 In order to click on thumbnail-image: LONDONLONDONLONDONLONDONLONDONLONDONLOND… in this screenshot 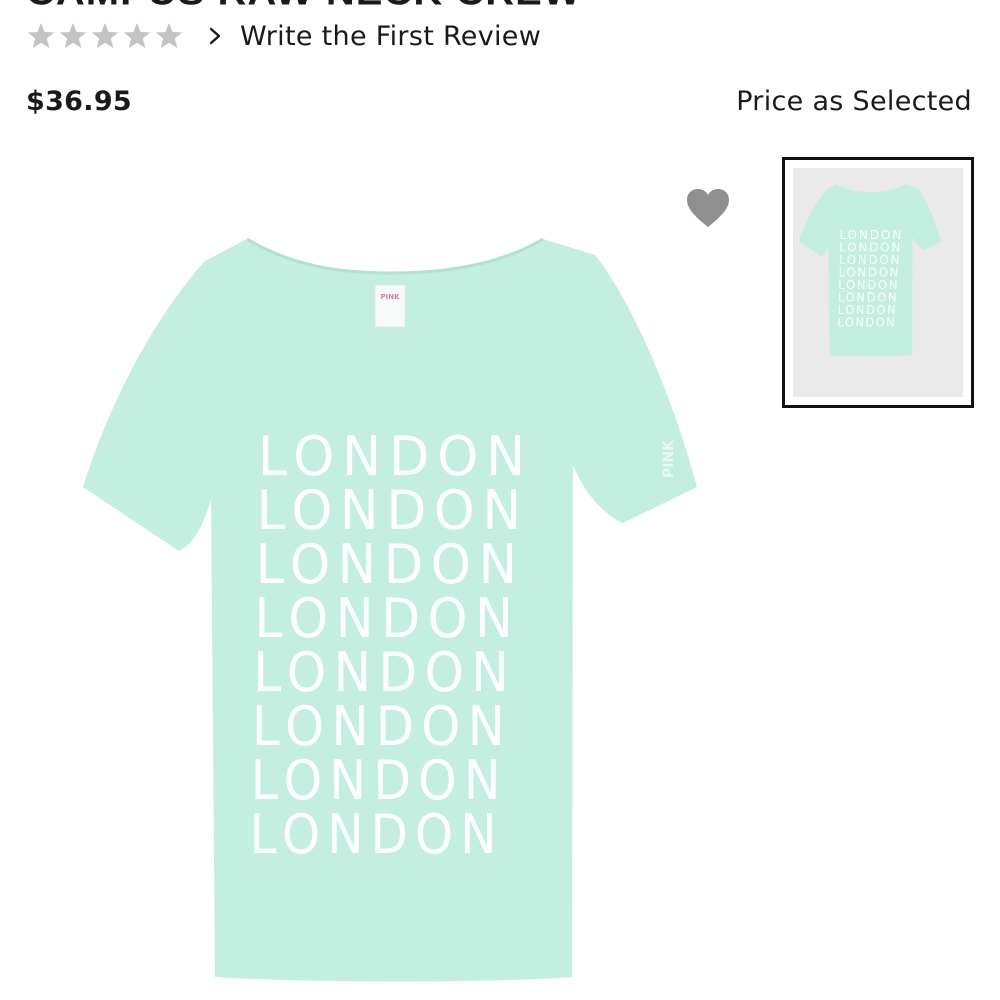, I will do `click(870, 270)`.